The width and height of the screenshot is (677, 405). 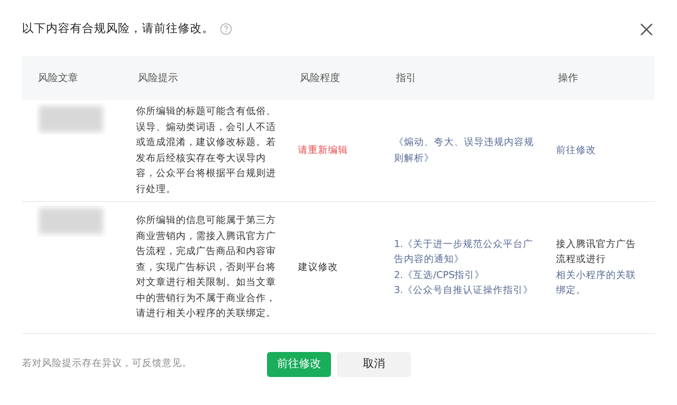 I want to click on primary-button: 前往修改, so click(x=299, y=364).